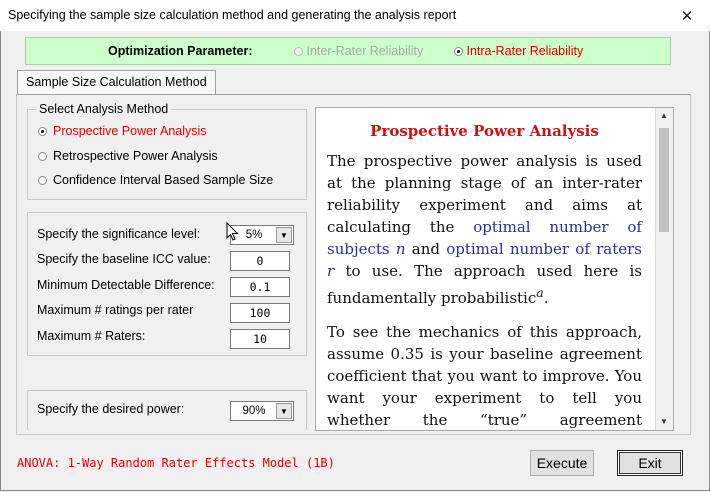 The height and width of the screenshot is (492, 710). I want to click on scroll-down-icon: ▼, so click(664, 422).